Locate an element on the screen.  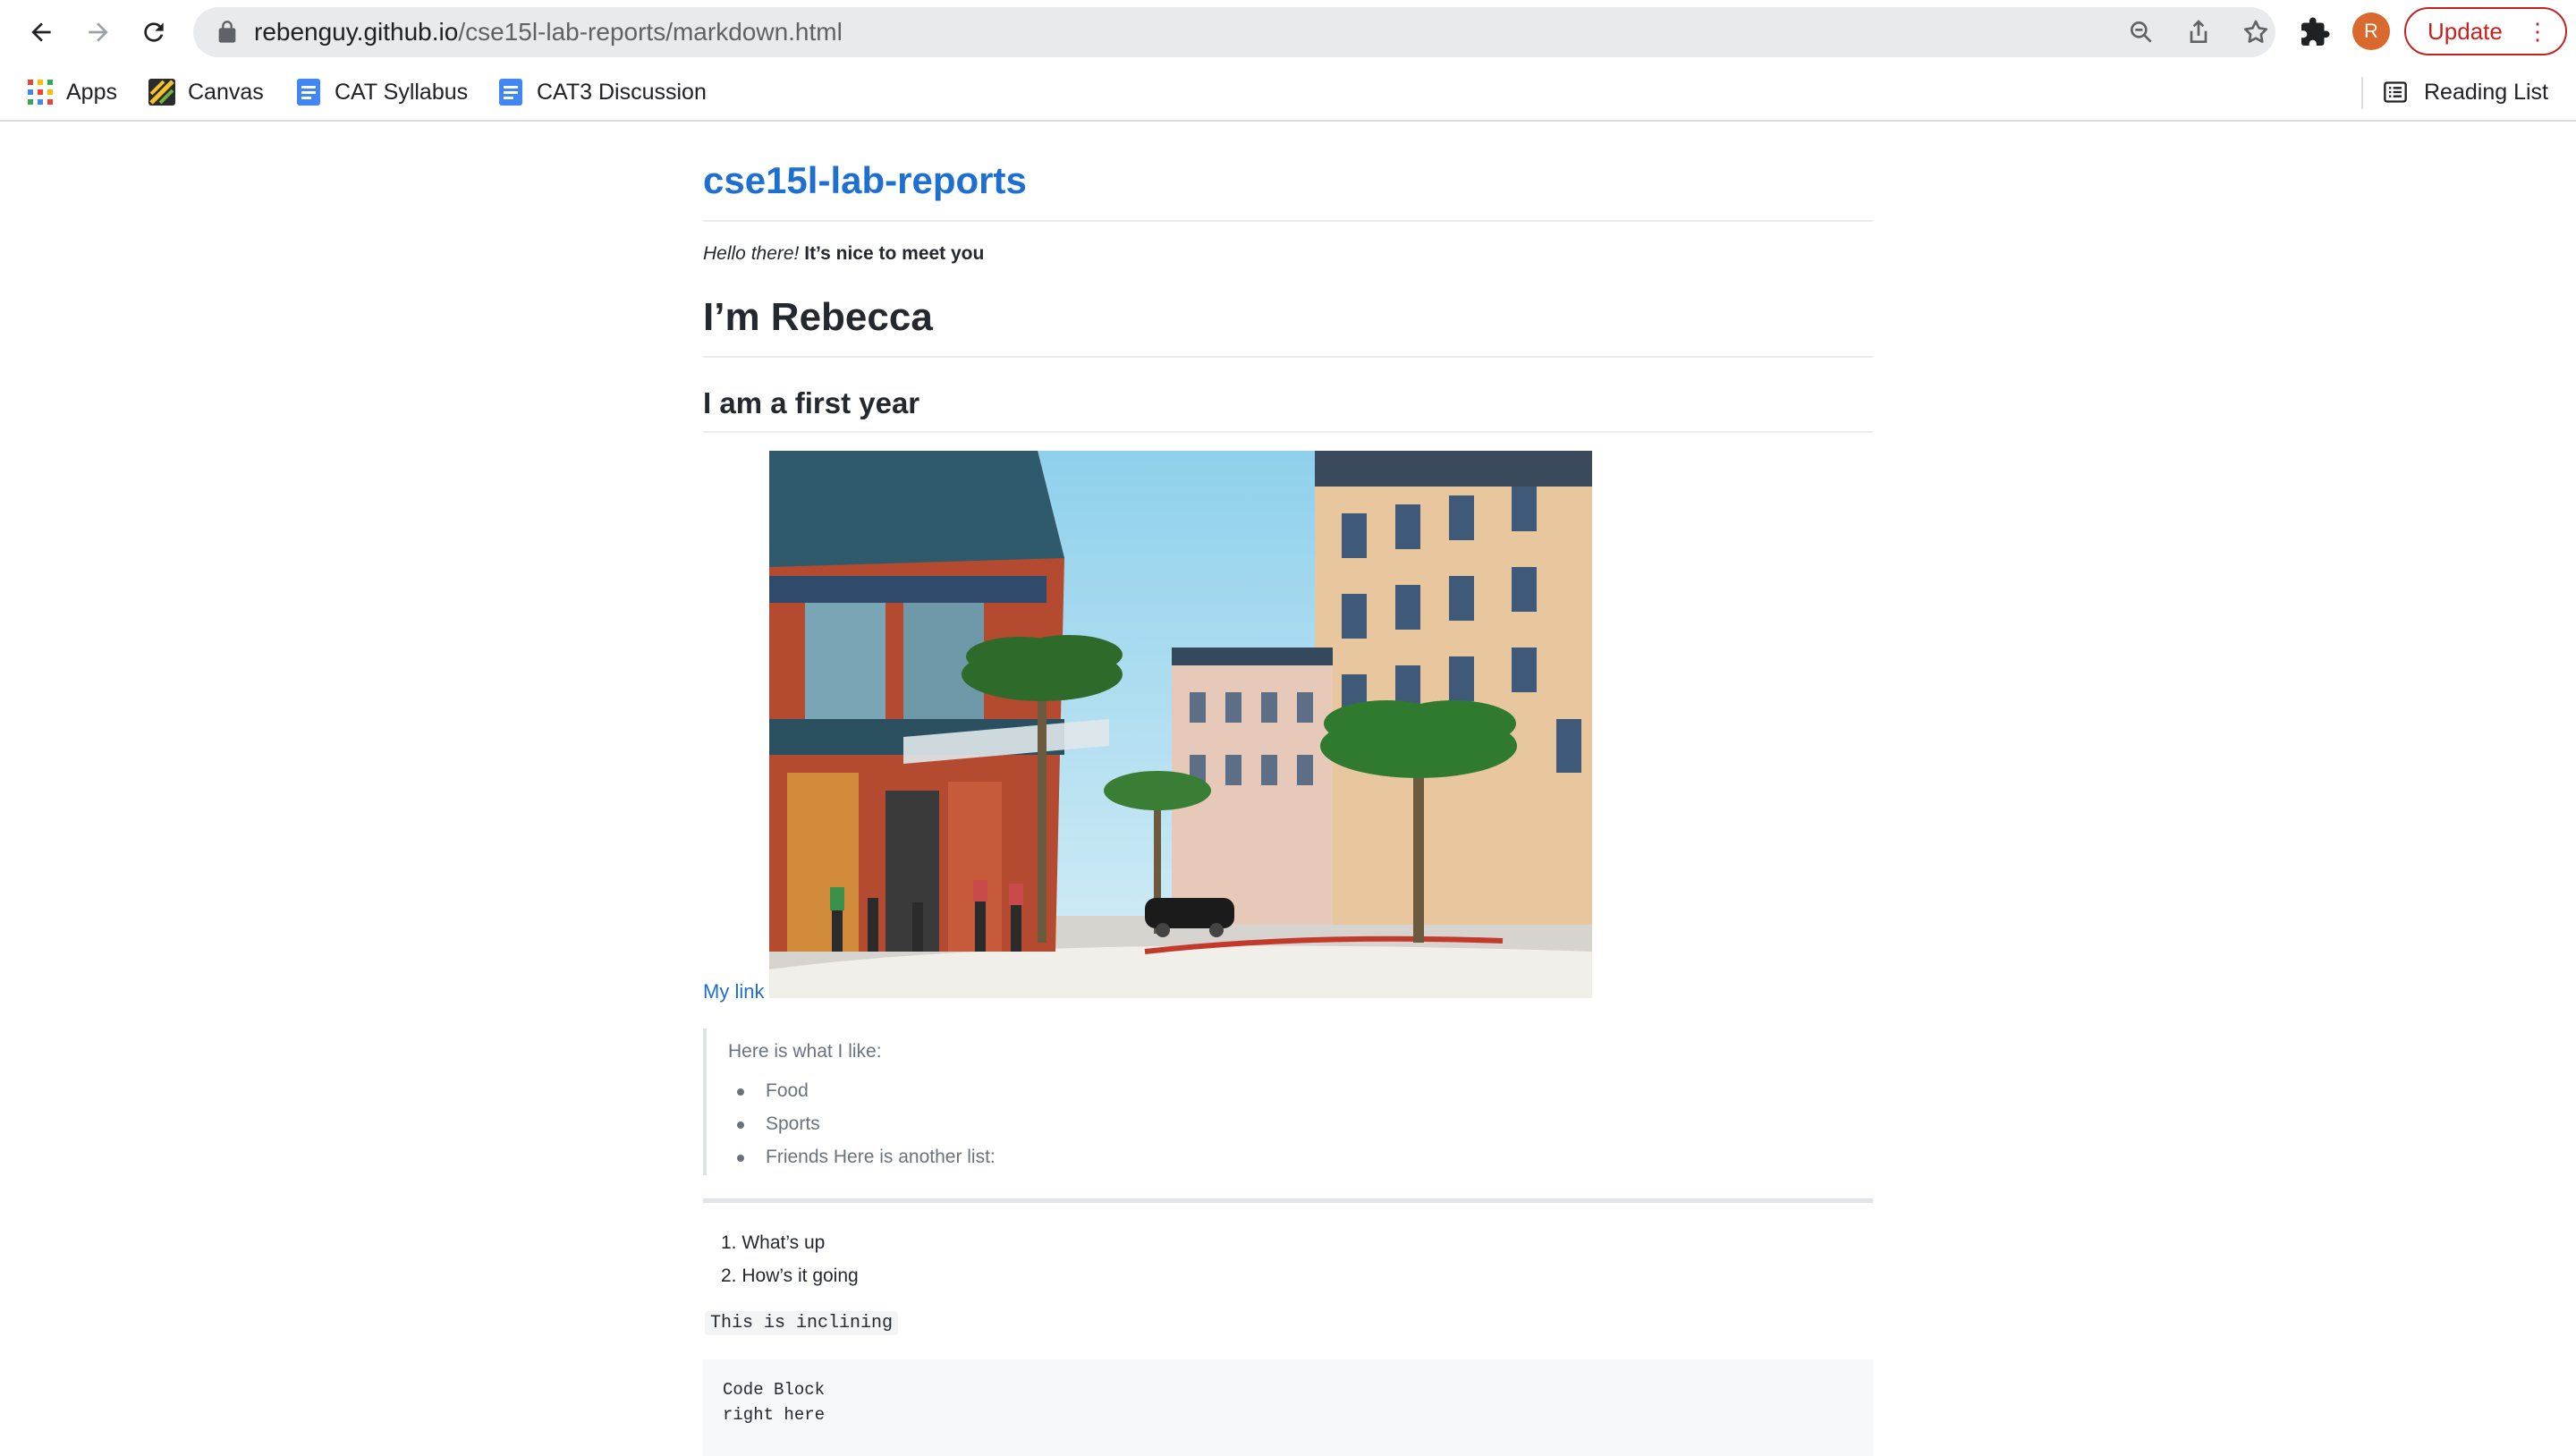
list-item: 2. How’s it going is located at coordinates (790, 1276).